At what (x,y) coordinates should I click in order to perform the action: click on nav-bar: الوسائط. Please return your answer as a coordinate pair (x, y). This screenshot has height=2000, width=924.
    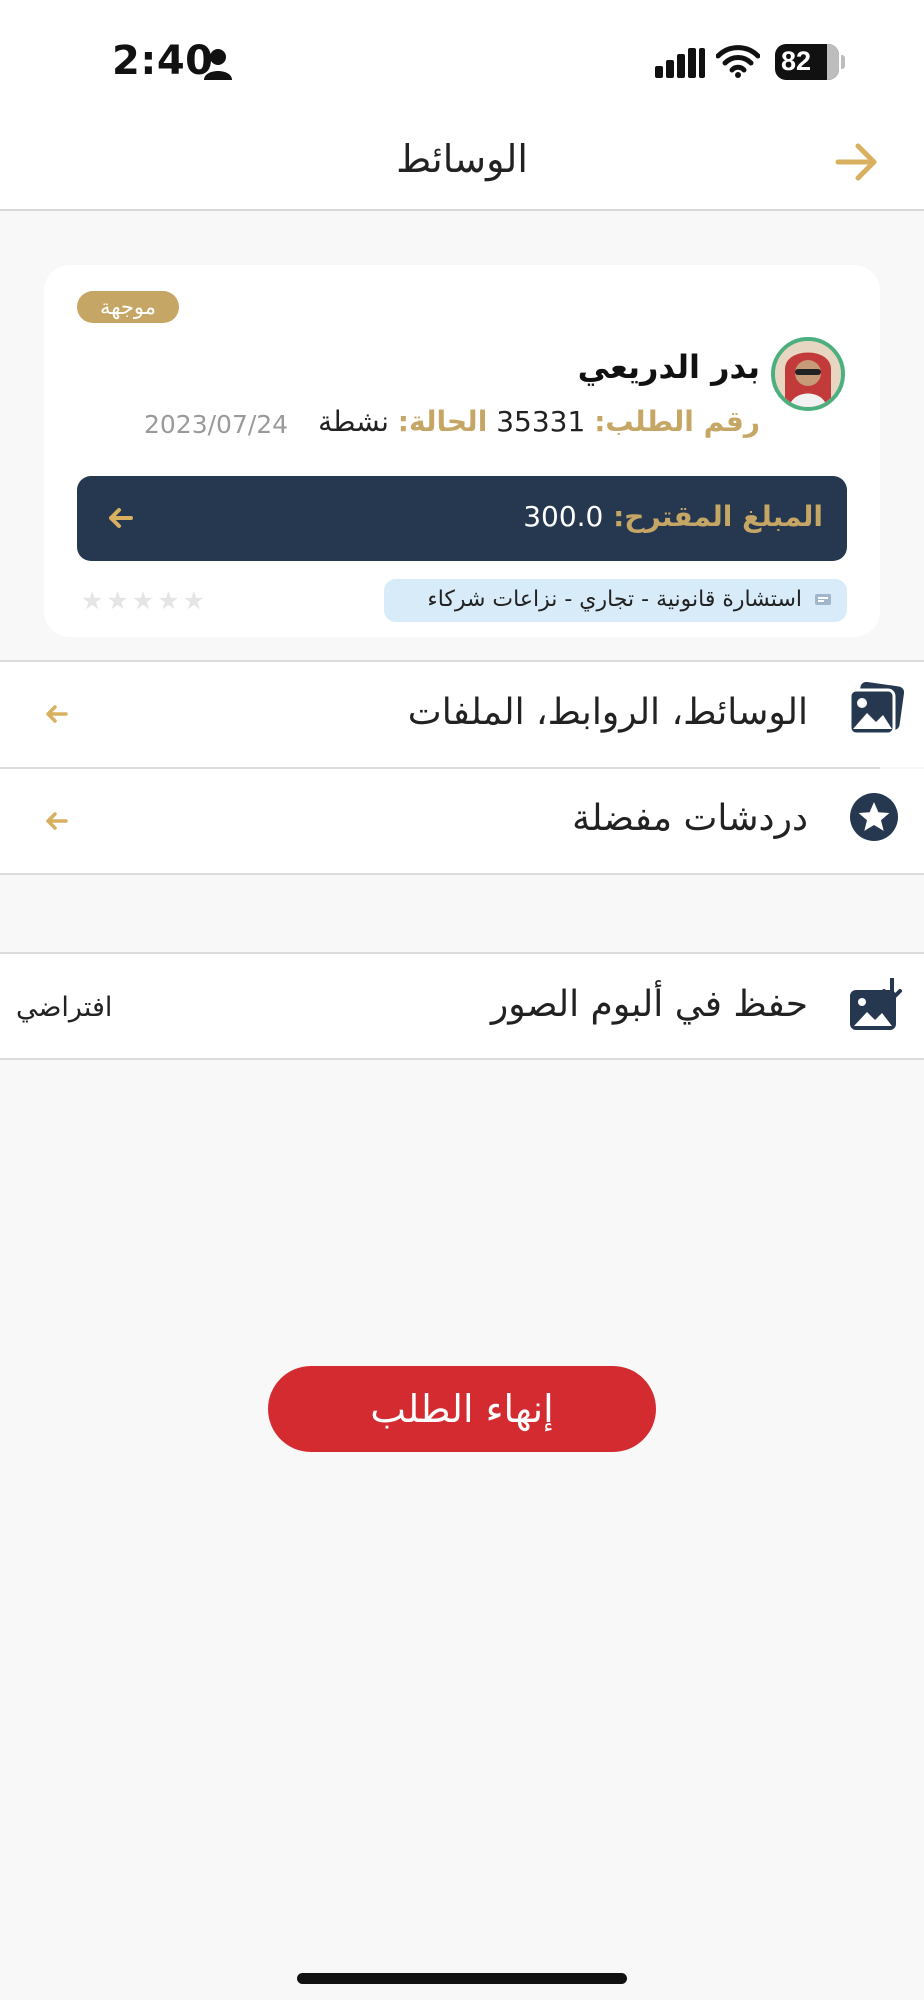
    Looking at the image, I should click on (462, 163).